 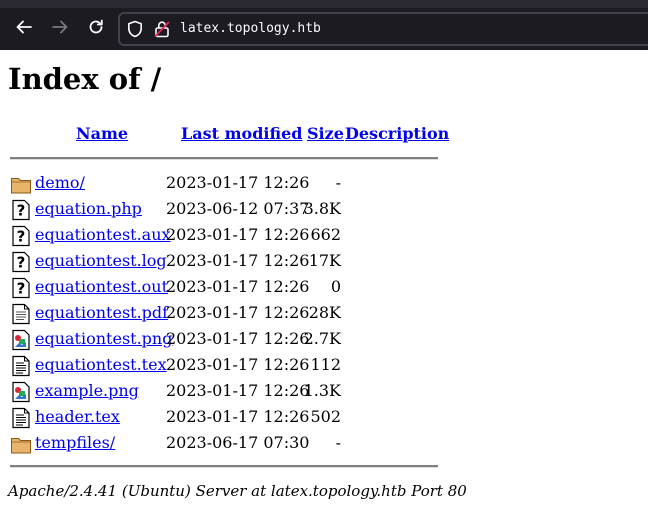 I want to click on file-row: equationtest.png 2023-01-17 12:26 2.7K, so click(x=324, y=339).